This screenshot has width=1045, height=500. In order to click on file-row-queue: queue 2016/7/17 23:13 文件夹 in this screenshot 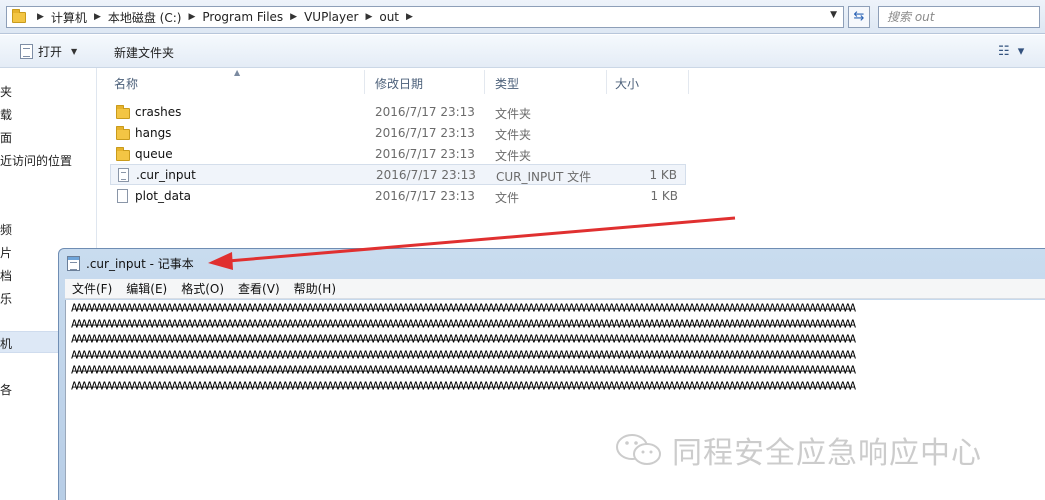, I will do `click(398, 154)`.